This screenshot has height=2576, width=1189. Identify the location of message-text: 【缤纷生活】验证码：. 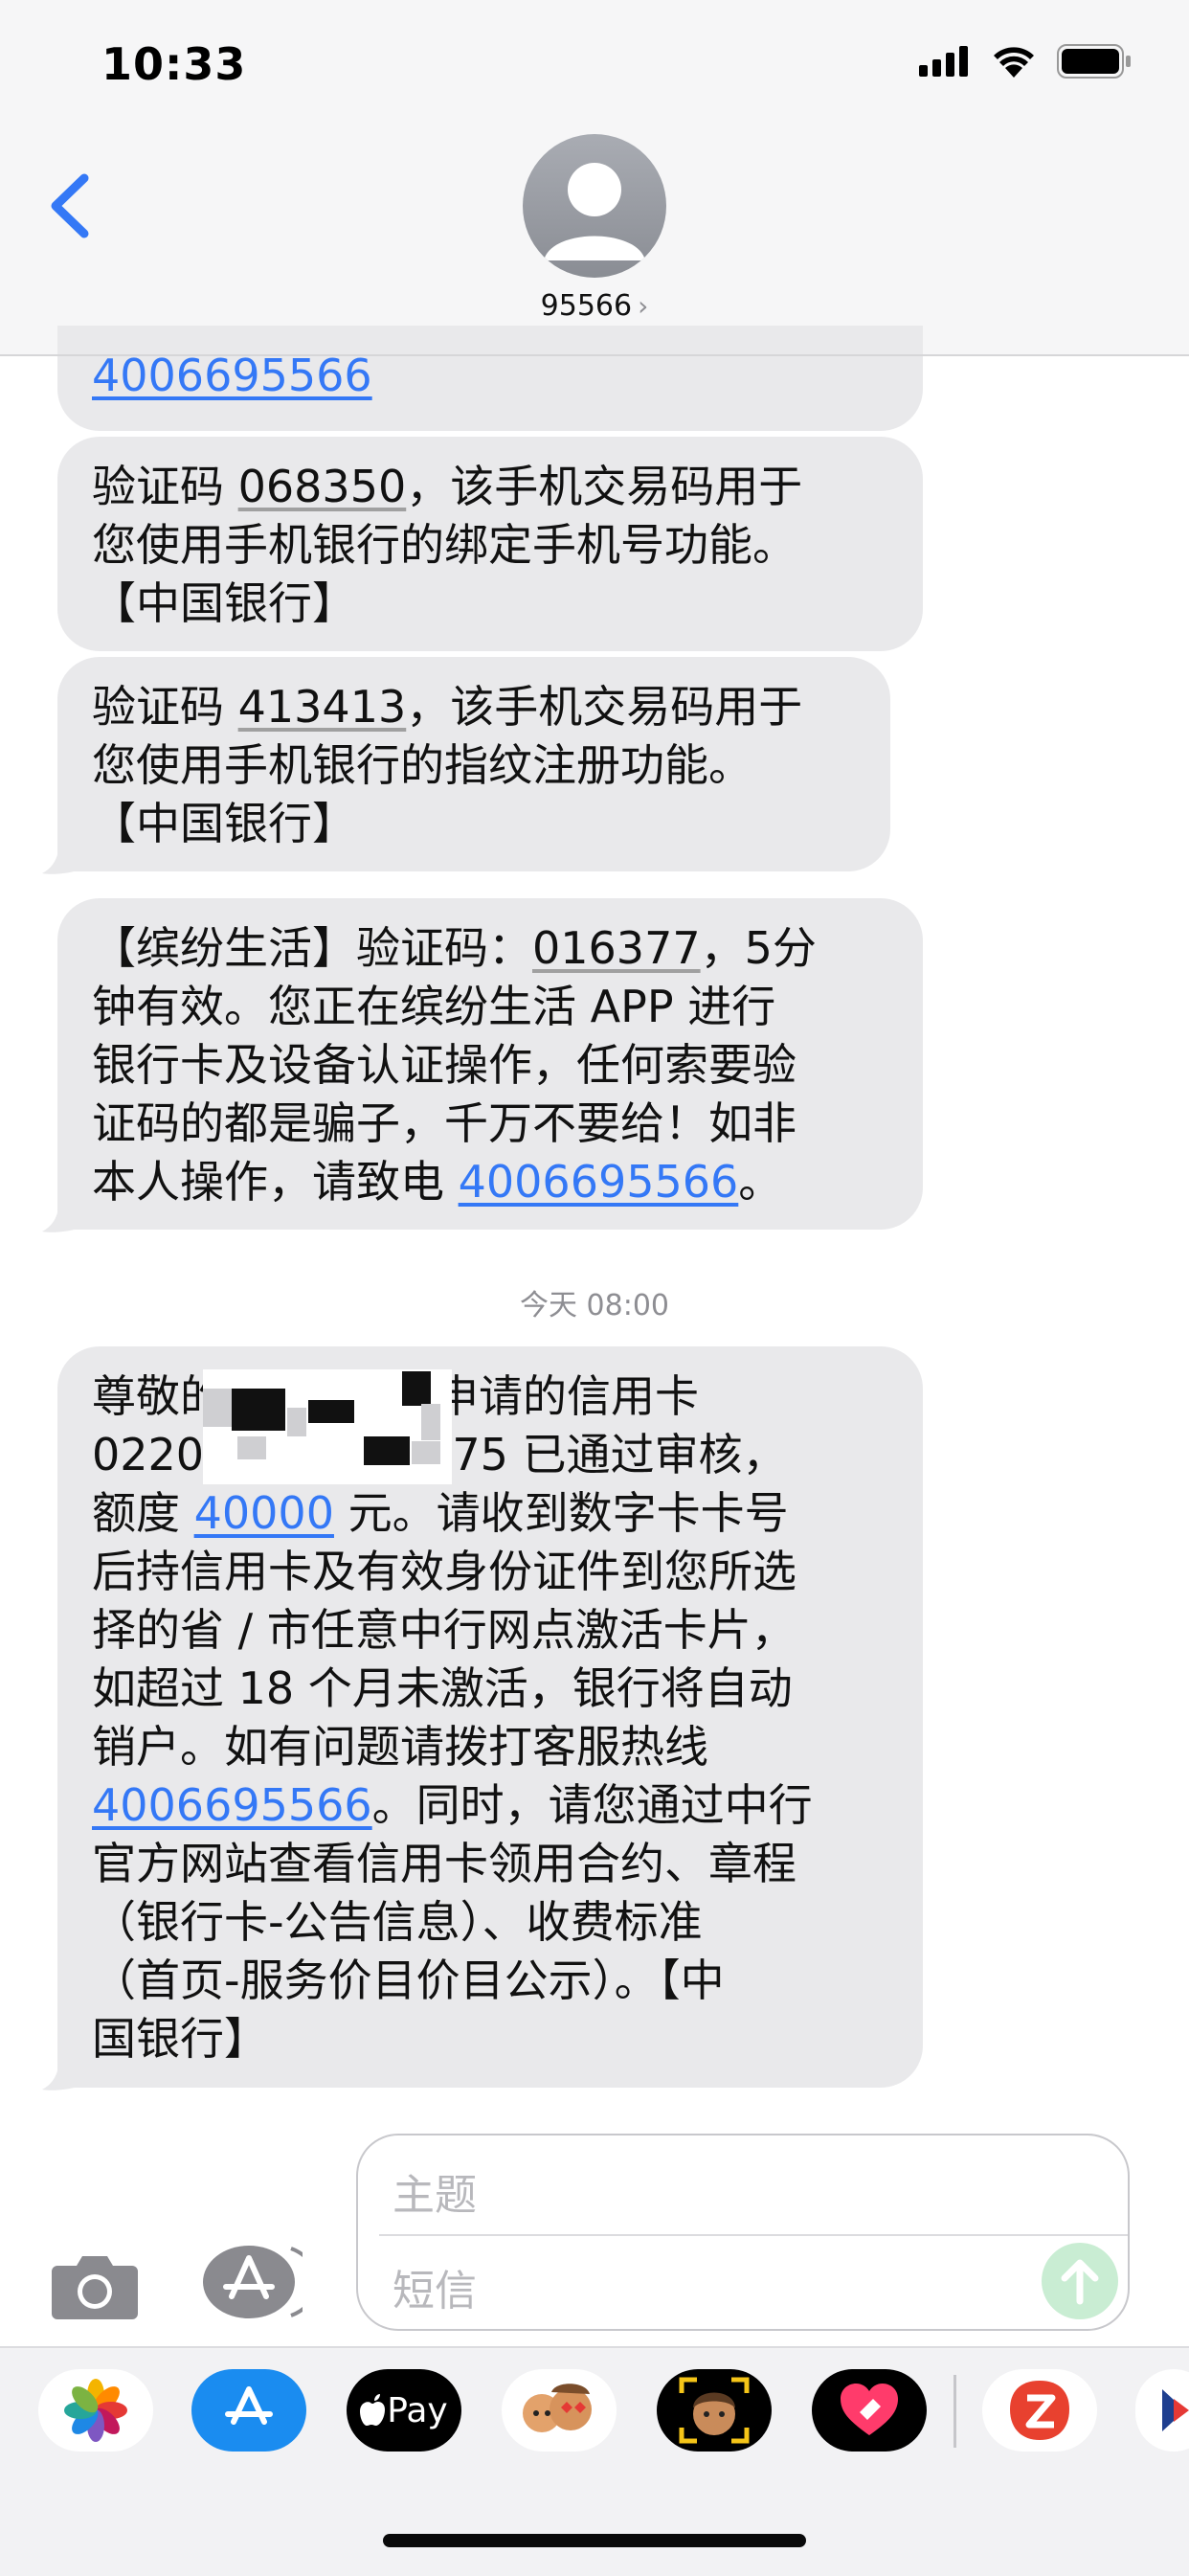
(312, 948).